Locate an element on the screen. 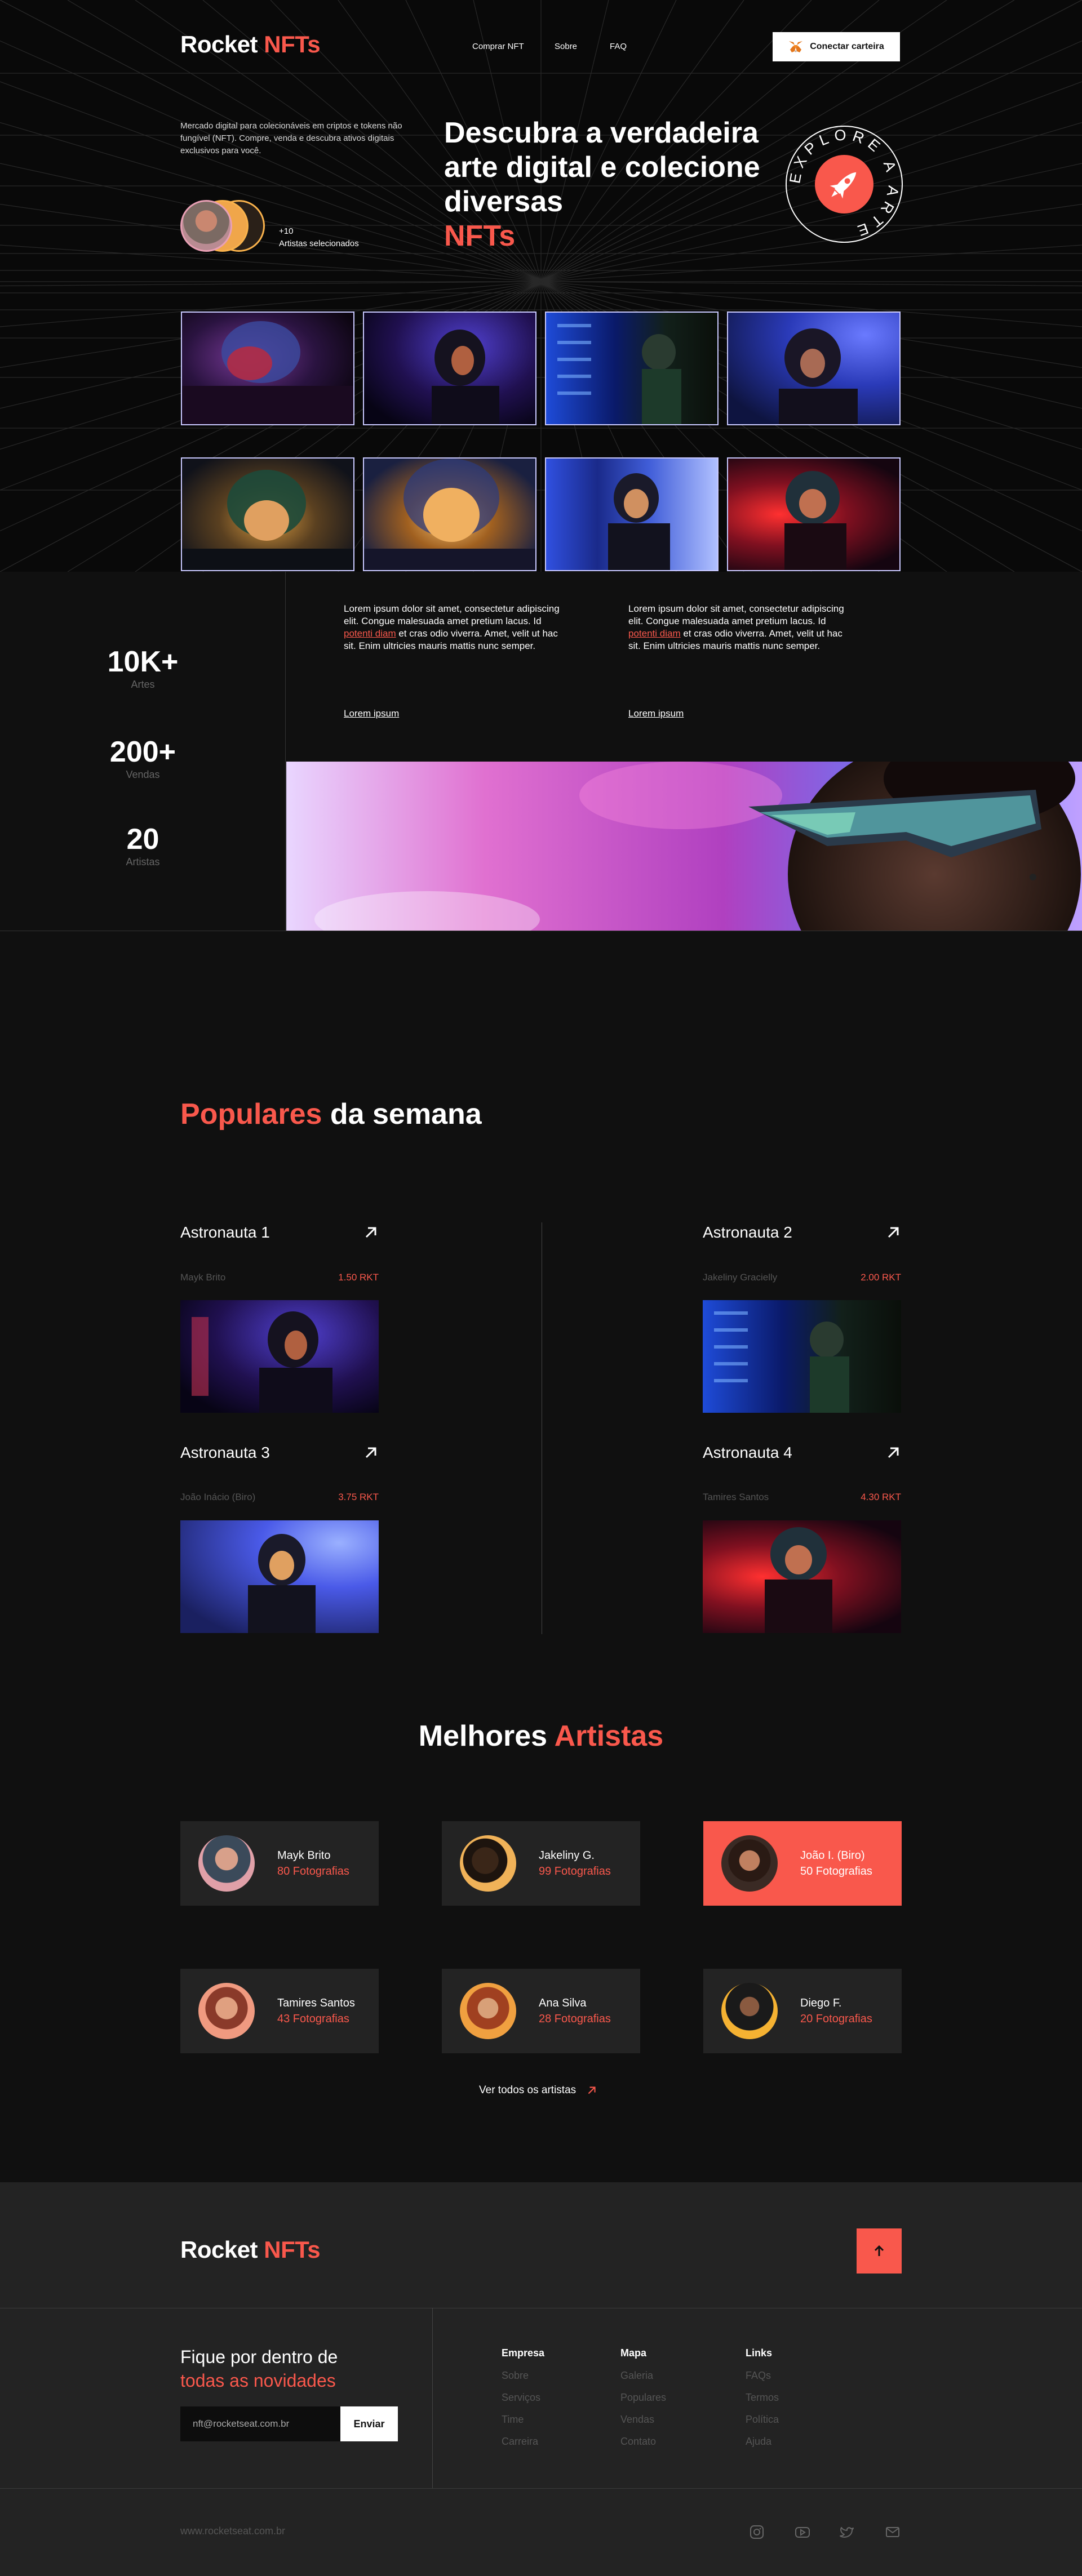 The width and height of the screenshot is (1082, 2576). stat-label: Artes is located at coordinates (143, 684).